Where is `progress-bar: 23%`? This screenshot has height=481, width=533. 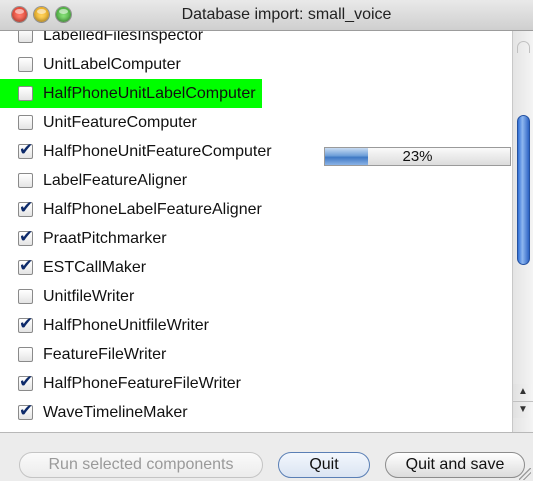 progress-bar: 23% is located at coordinates (417, 156).